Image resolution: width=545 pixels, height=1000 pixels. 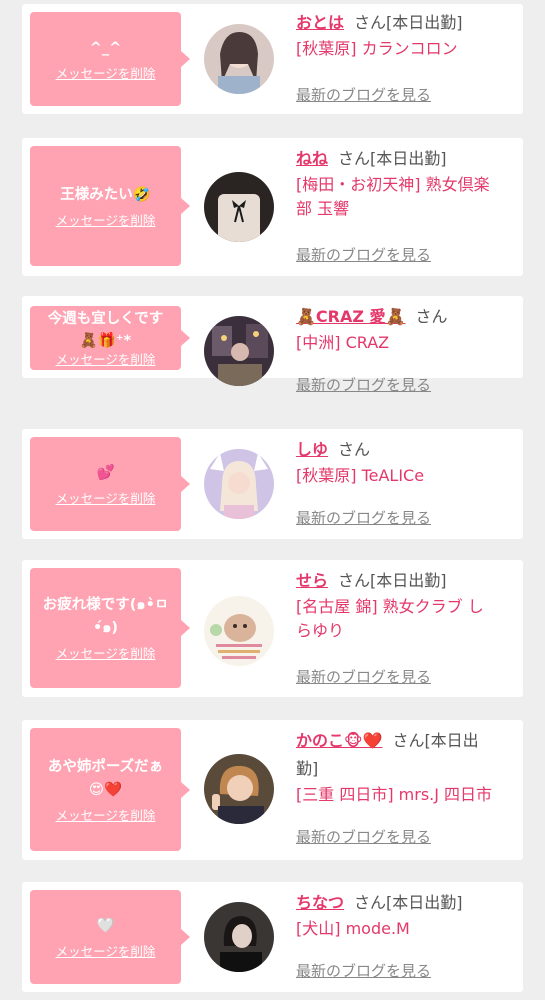 I want to click on sender-name: しゆ, so click(x=312, y=449).